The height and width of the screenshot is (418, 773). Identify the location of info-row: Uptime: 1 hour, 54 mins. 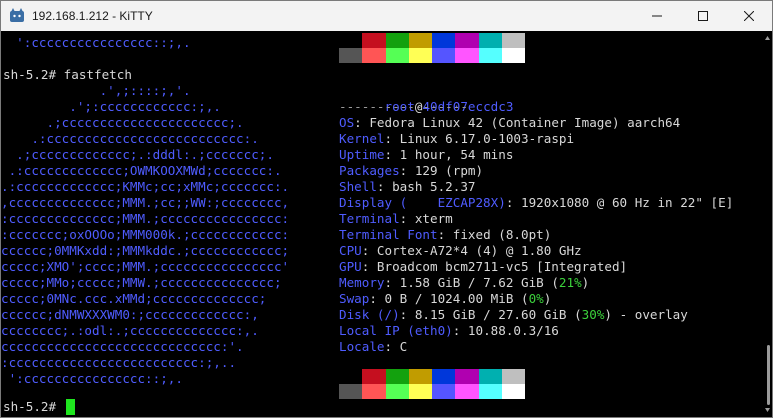
(426, 155).